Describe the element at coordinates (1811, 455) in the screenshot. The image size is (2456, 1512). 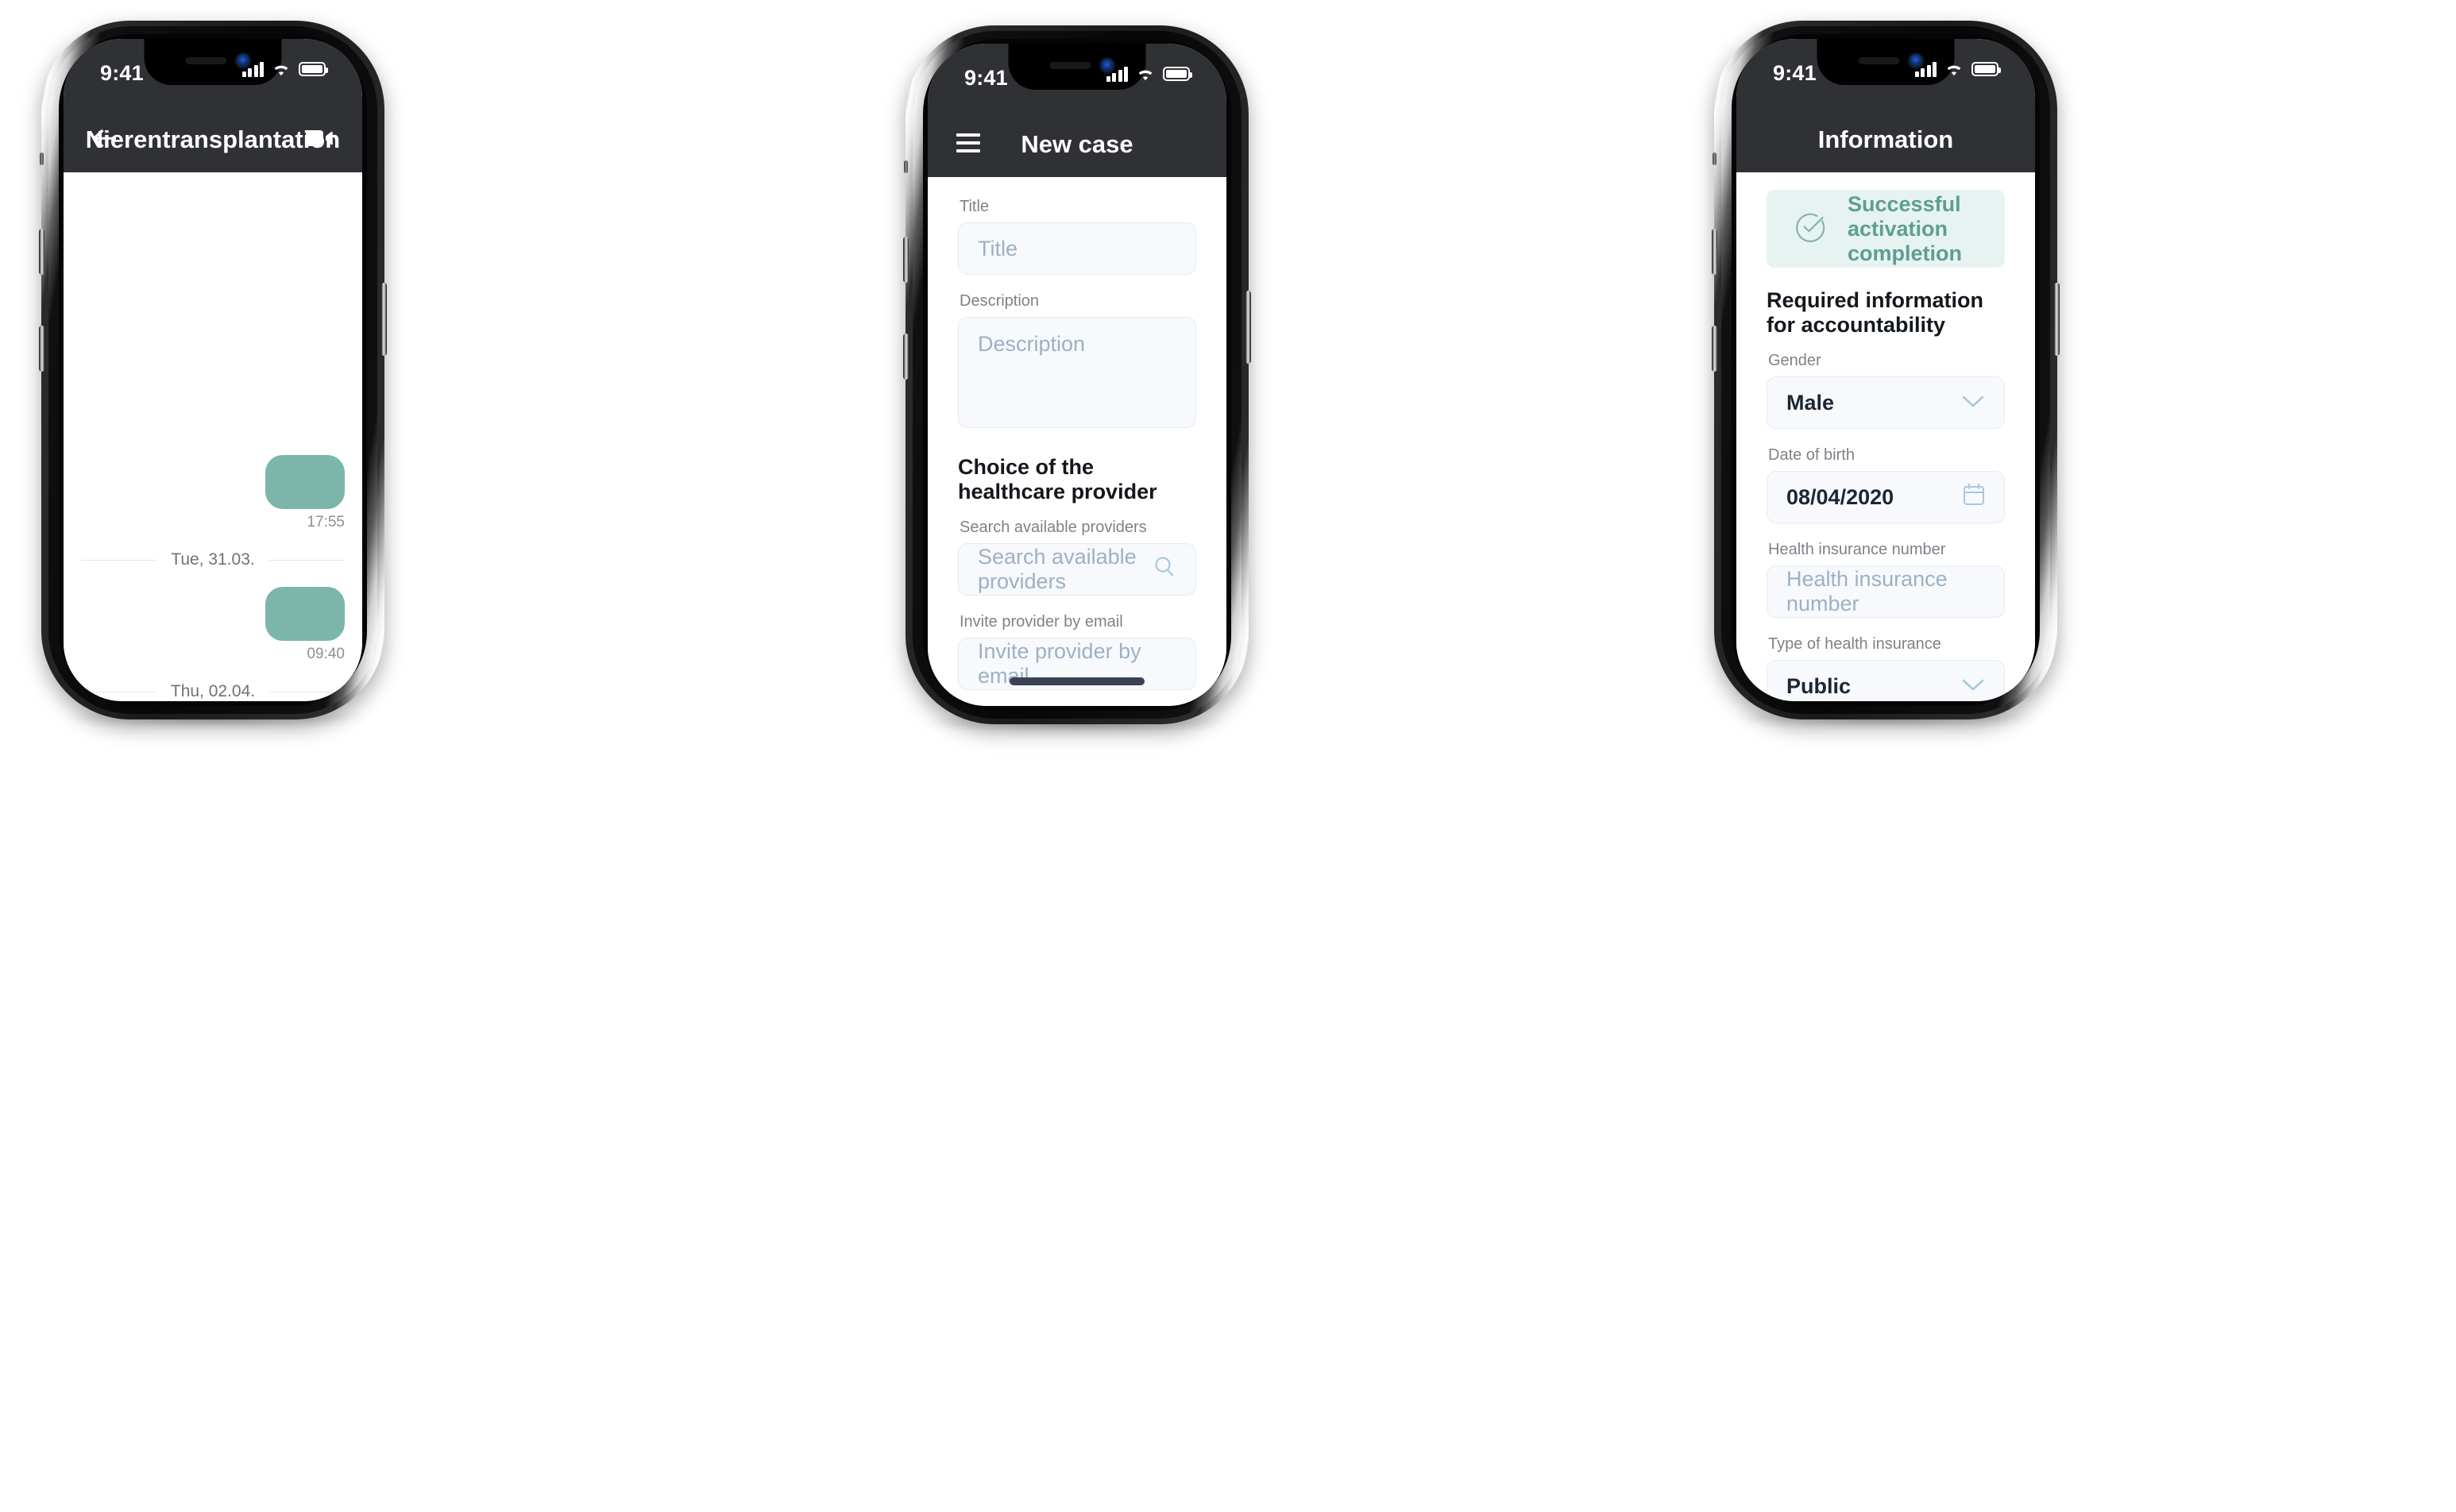
I see `field-label: Date of birth` at that location.